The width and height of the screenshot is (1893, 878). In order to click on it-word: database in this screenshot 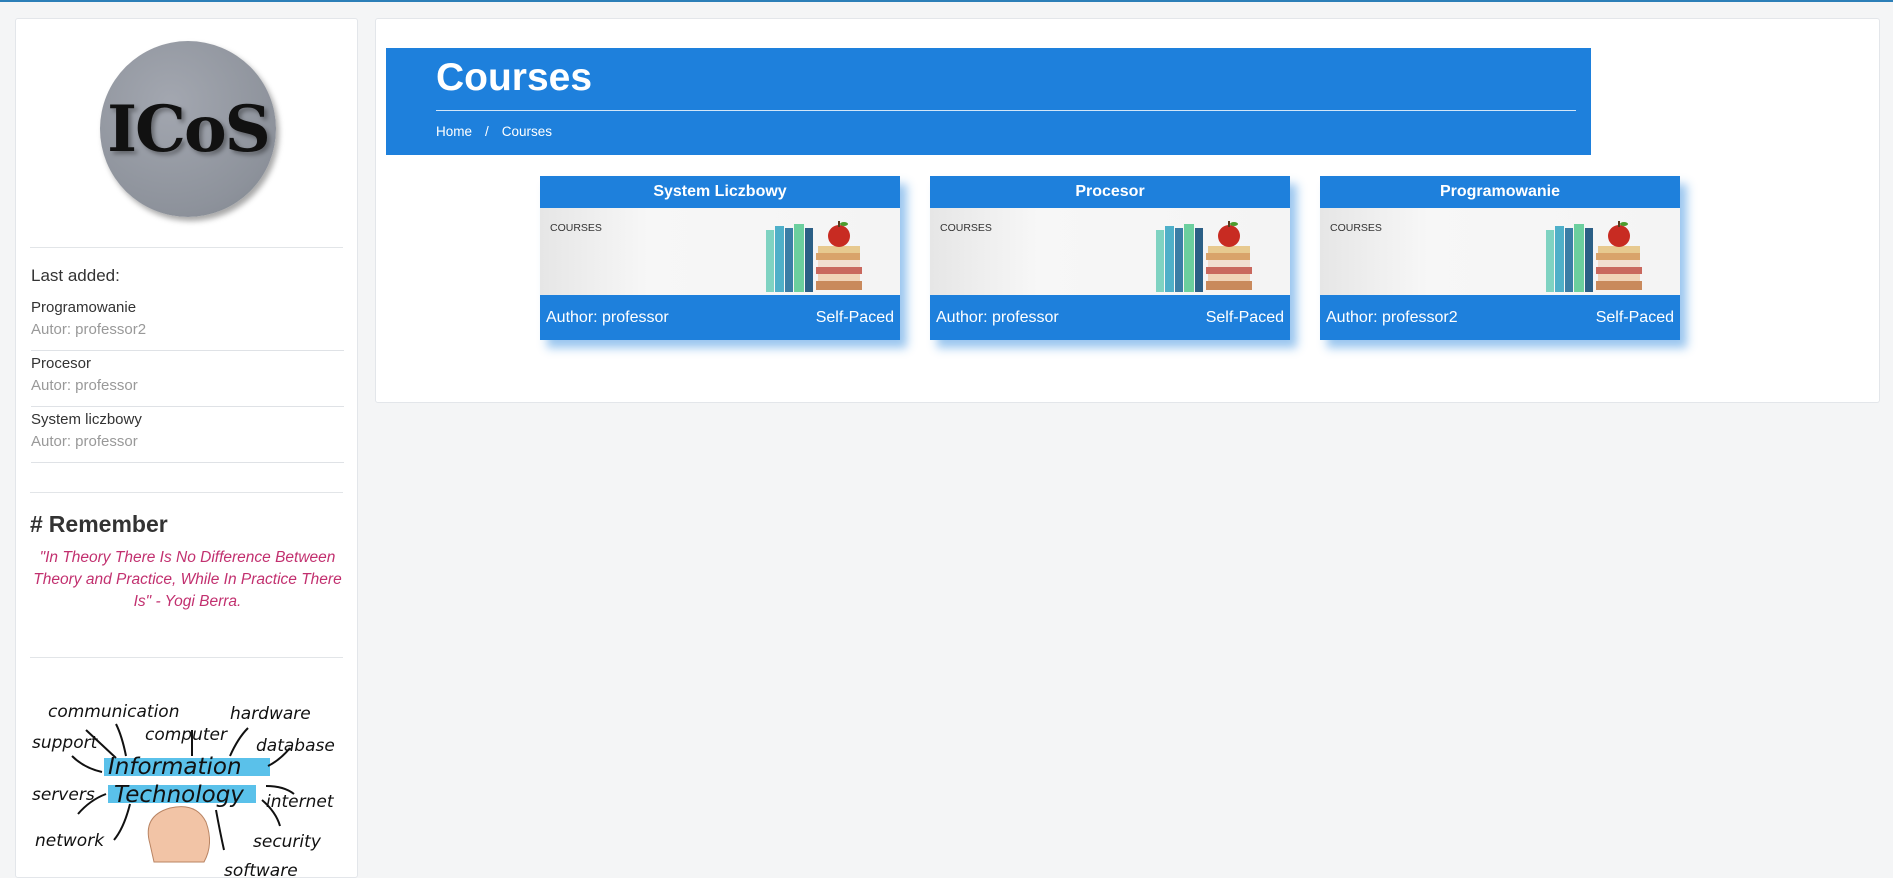, I will do `click(295, 746)`.